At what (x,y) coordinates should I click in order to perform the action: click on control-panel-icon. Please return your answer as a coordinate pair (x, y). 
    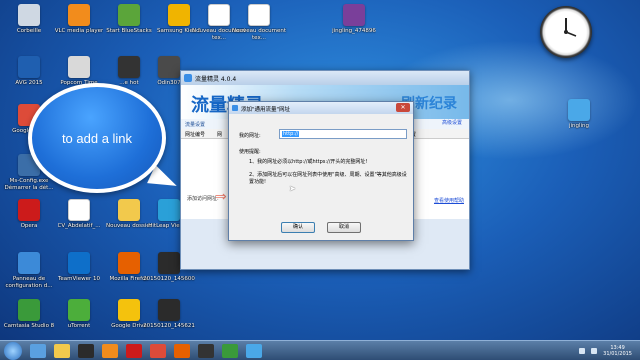
    Looking at the image, I should click on (29, 263).